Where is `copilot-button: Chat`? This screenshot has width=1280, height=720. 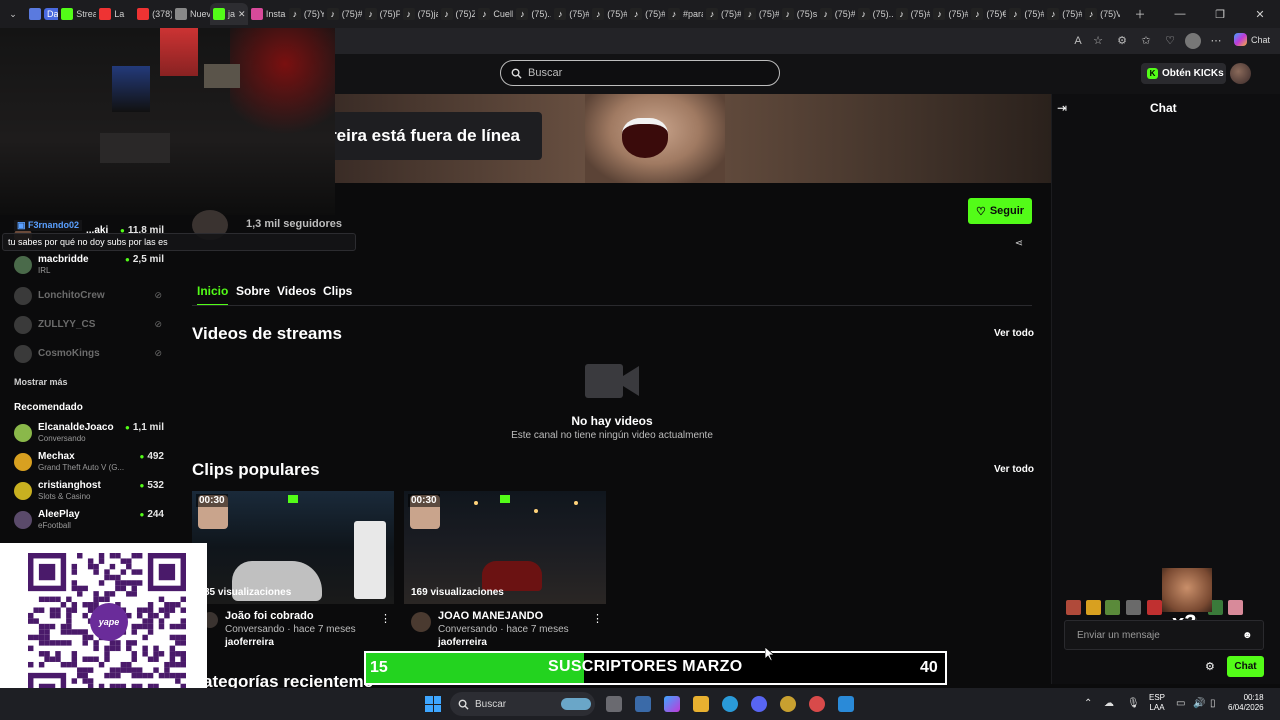
copilot-button: Chat is located at coordinates (1252, 39).